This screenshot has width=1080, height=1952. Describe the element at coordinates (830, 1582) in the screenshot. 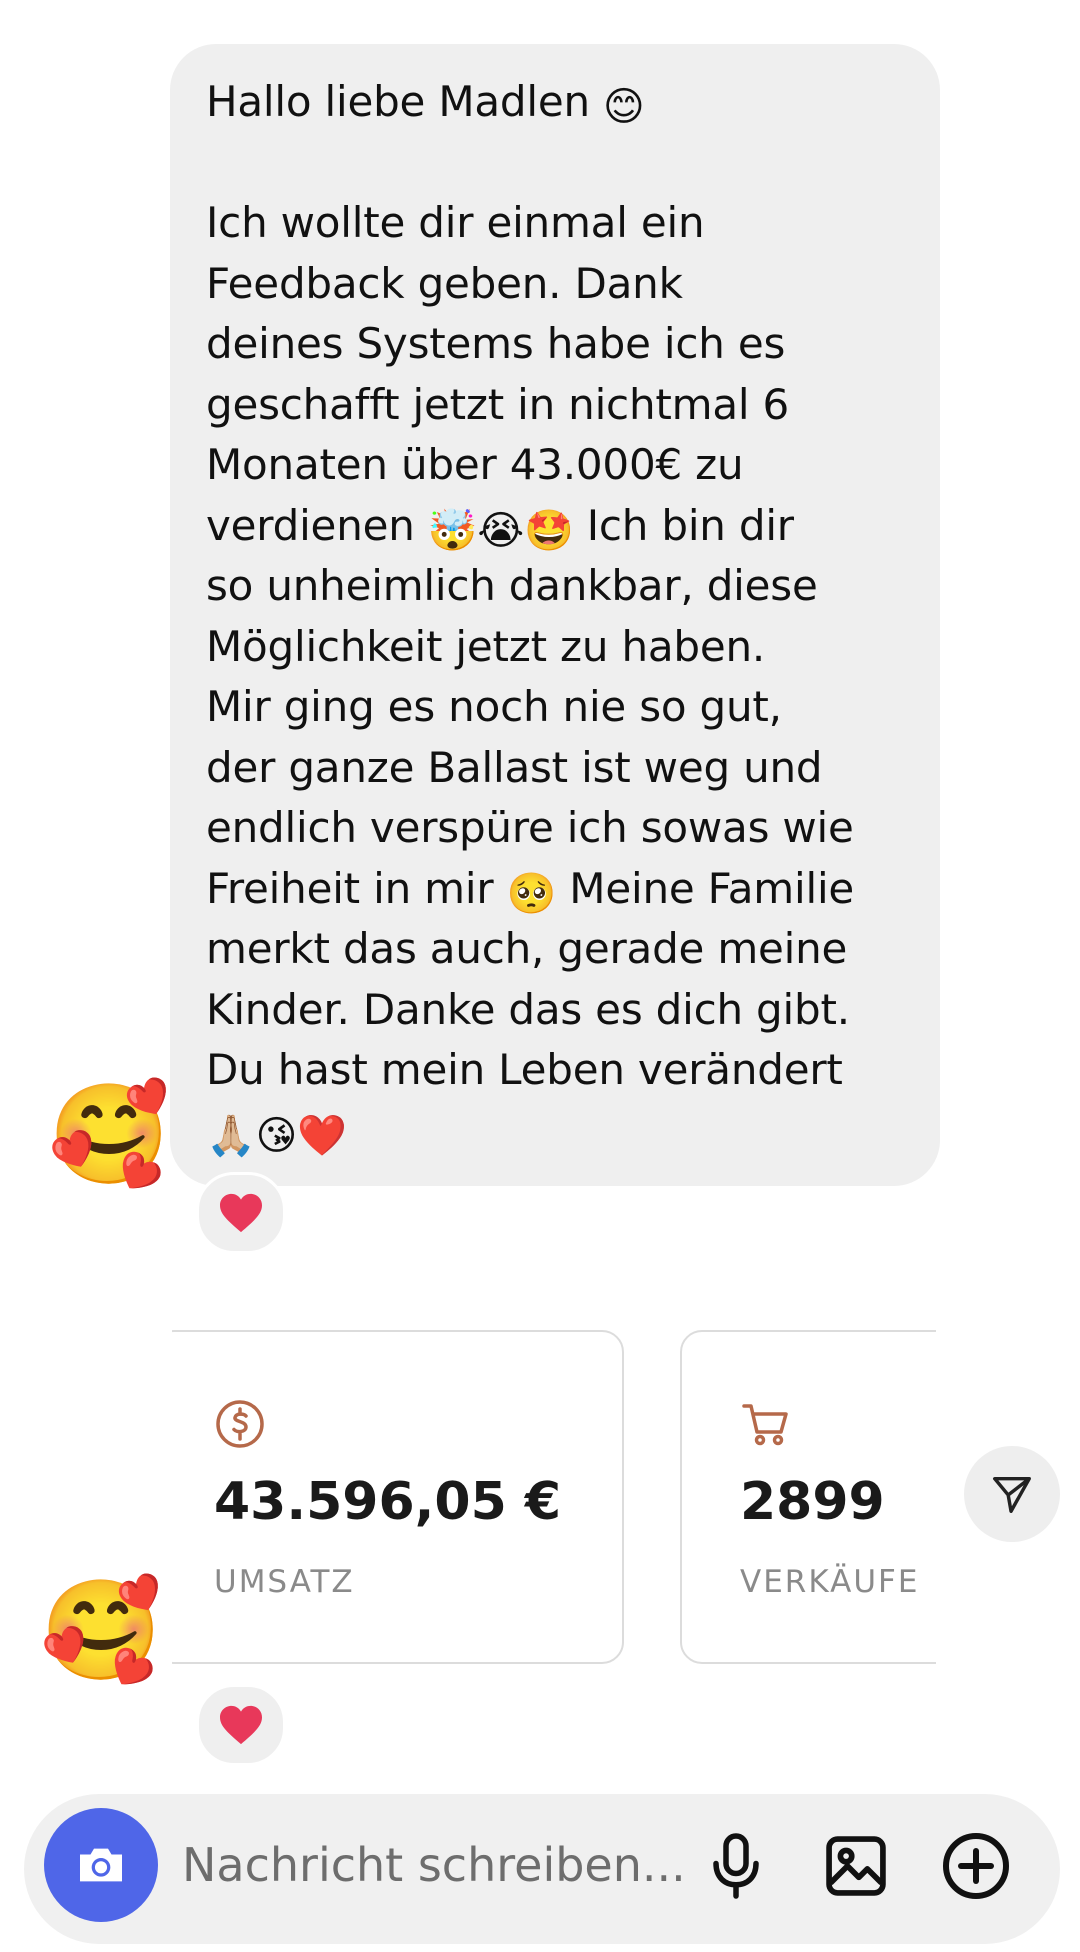

I see `sales-label: VERKÄUFE` at that location.